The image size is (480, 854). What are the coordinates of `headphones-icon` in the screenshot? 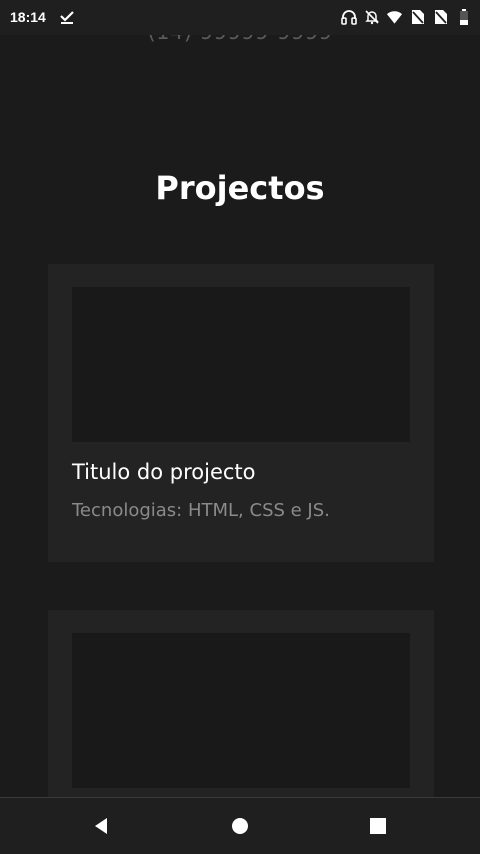 It's located at (348, 17).